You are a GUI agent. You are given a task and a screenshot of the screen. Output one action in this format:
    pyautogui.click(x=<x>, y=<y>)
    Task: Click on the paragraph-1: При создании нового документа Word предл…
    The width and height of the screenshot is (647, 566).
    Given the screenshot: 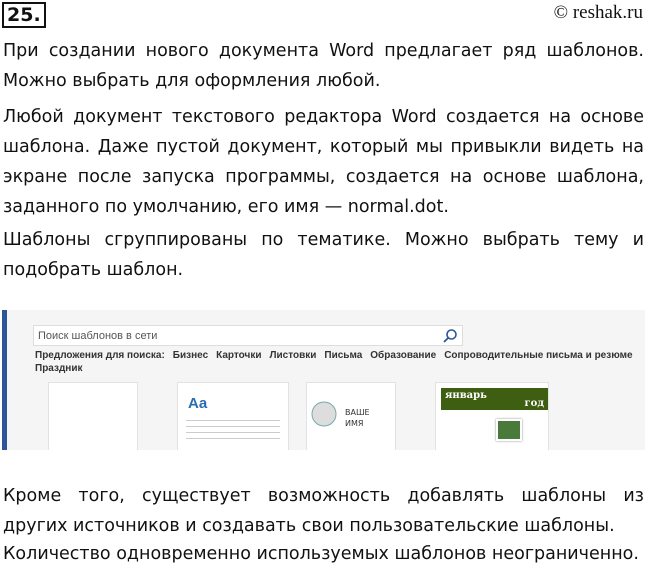 What is the action you would take?
    pyautogui.click(x=323, y=66)
    